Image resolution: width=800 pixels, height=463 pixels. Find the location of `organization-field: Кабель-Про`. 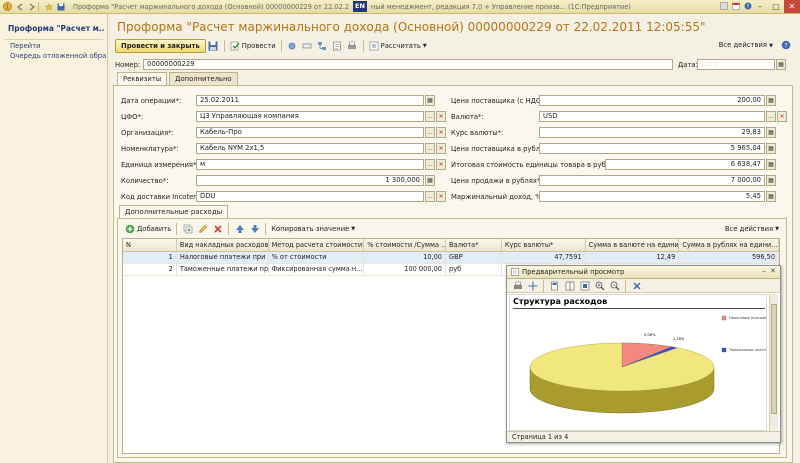

organization-field: Кабель-Про is located at coordinates (310, 132).